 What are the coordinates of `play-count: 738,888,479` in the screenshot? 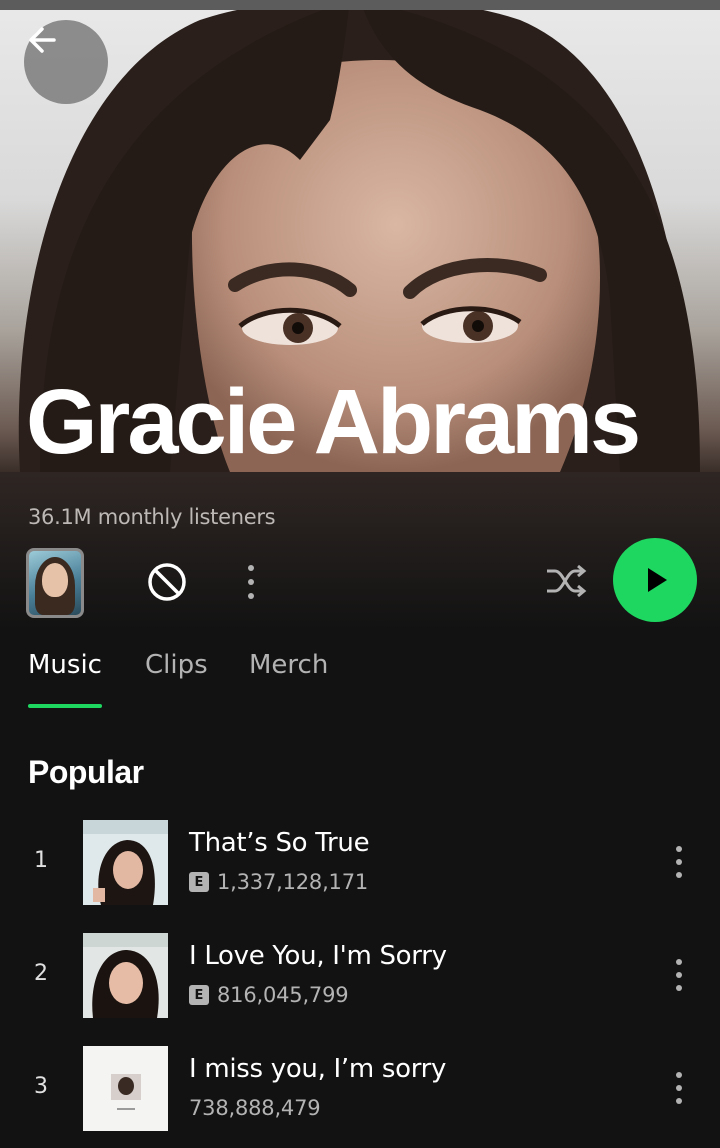 It's located at (255, 1108).